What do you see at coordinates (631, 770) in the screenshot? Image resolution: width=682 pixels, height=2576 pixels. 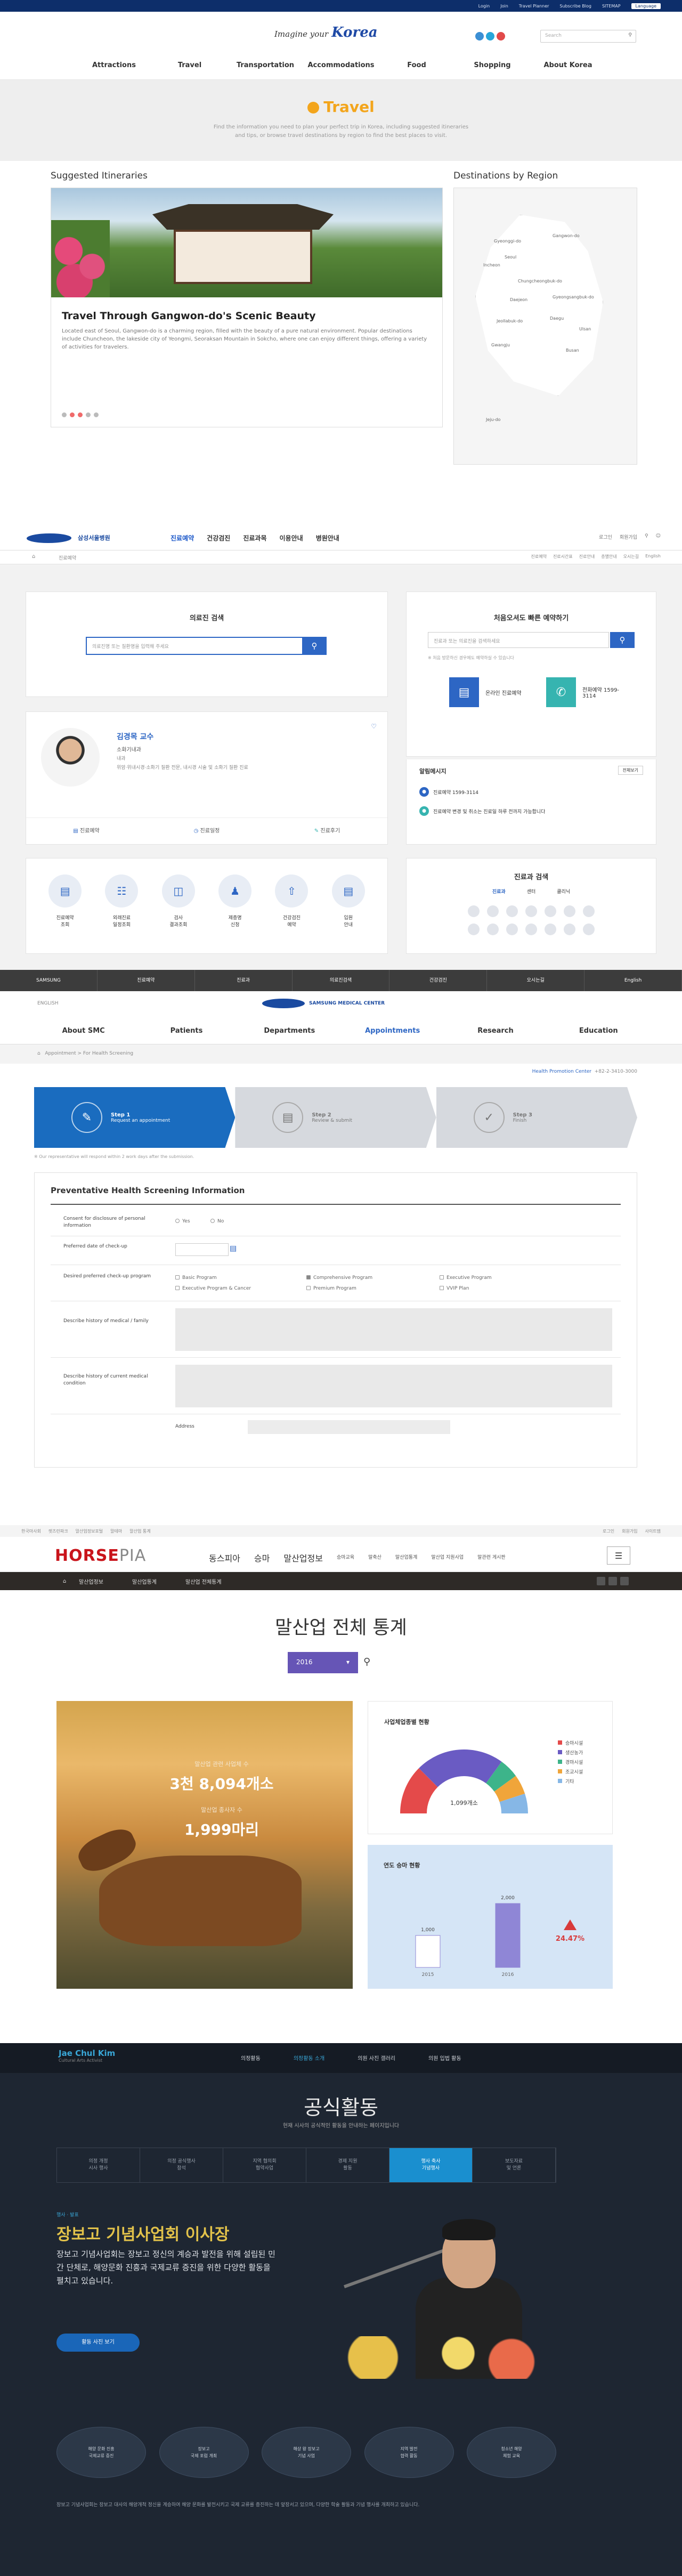 I see `notice-more-button: 전체보기` at bounding box center [631, 770].